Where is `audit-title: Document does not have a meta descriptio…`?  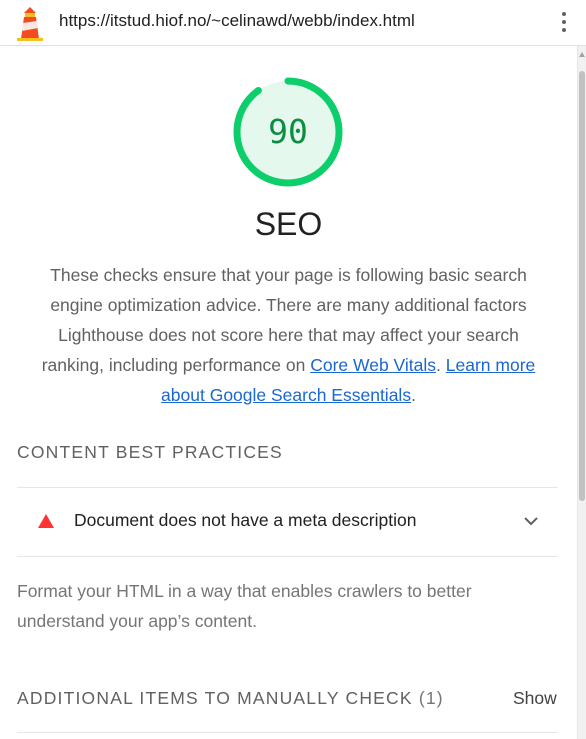
audit-title: Document does not have a meta descriptio… is located at coordinates (245, 520).